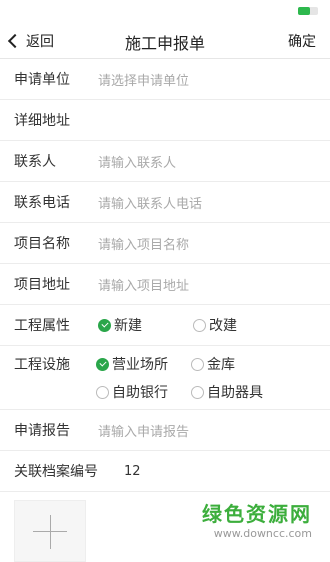  I want to click on status-bar, so click(165, 12).